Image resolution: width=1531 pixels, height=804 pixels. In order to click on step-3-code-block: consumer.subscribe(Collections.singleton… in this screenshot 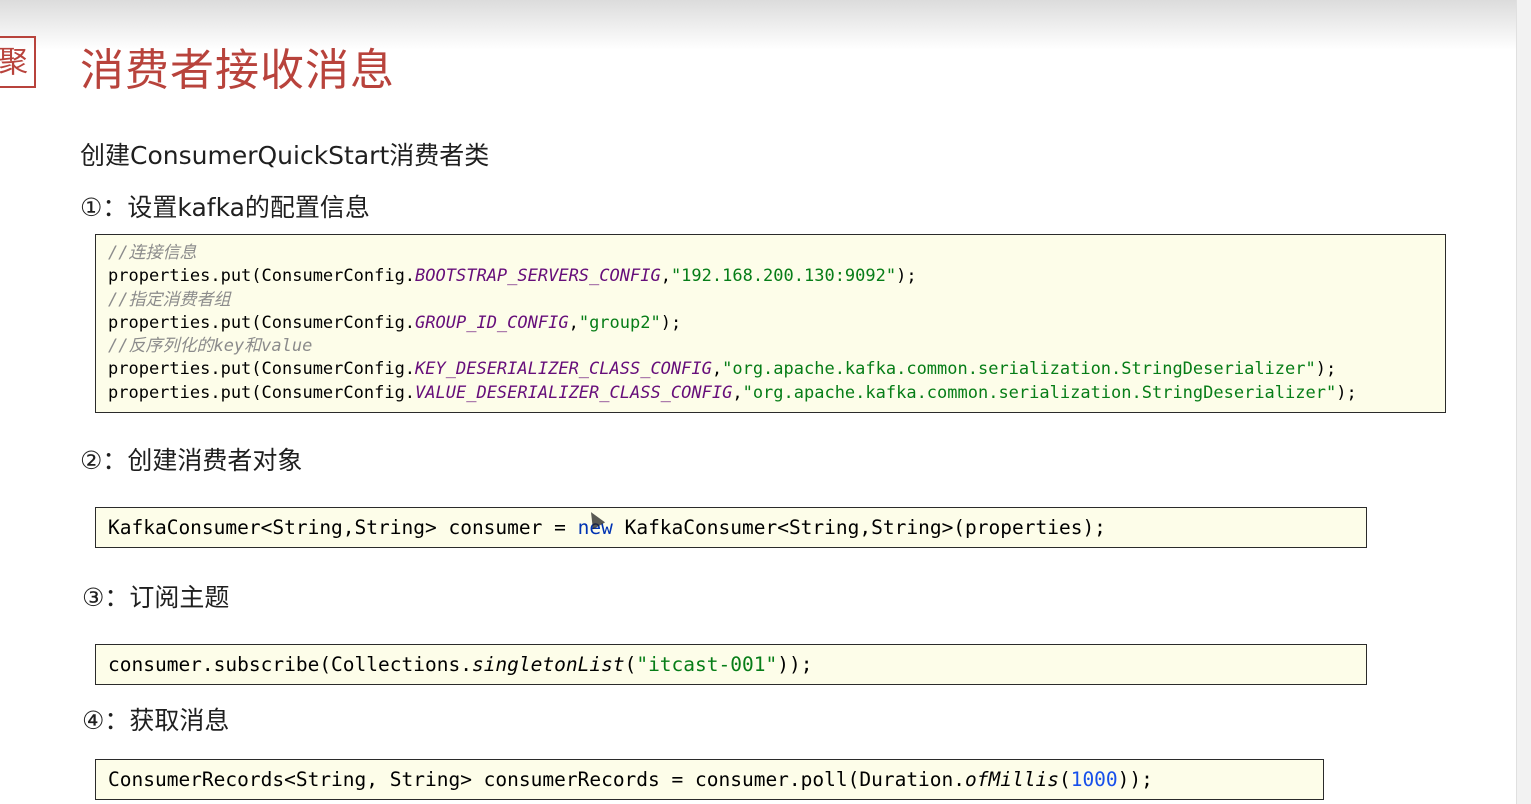, I will do `click(731, 664)`.